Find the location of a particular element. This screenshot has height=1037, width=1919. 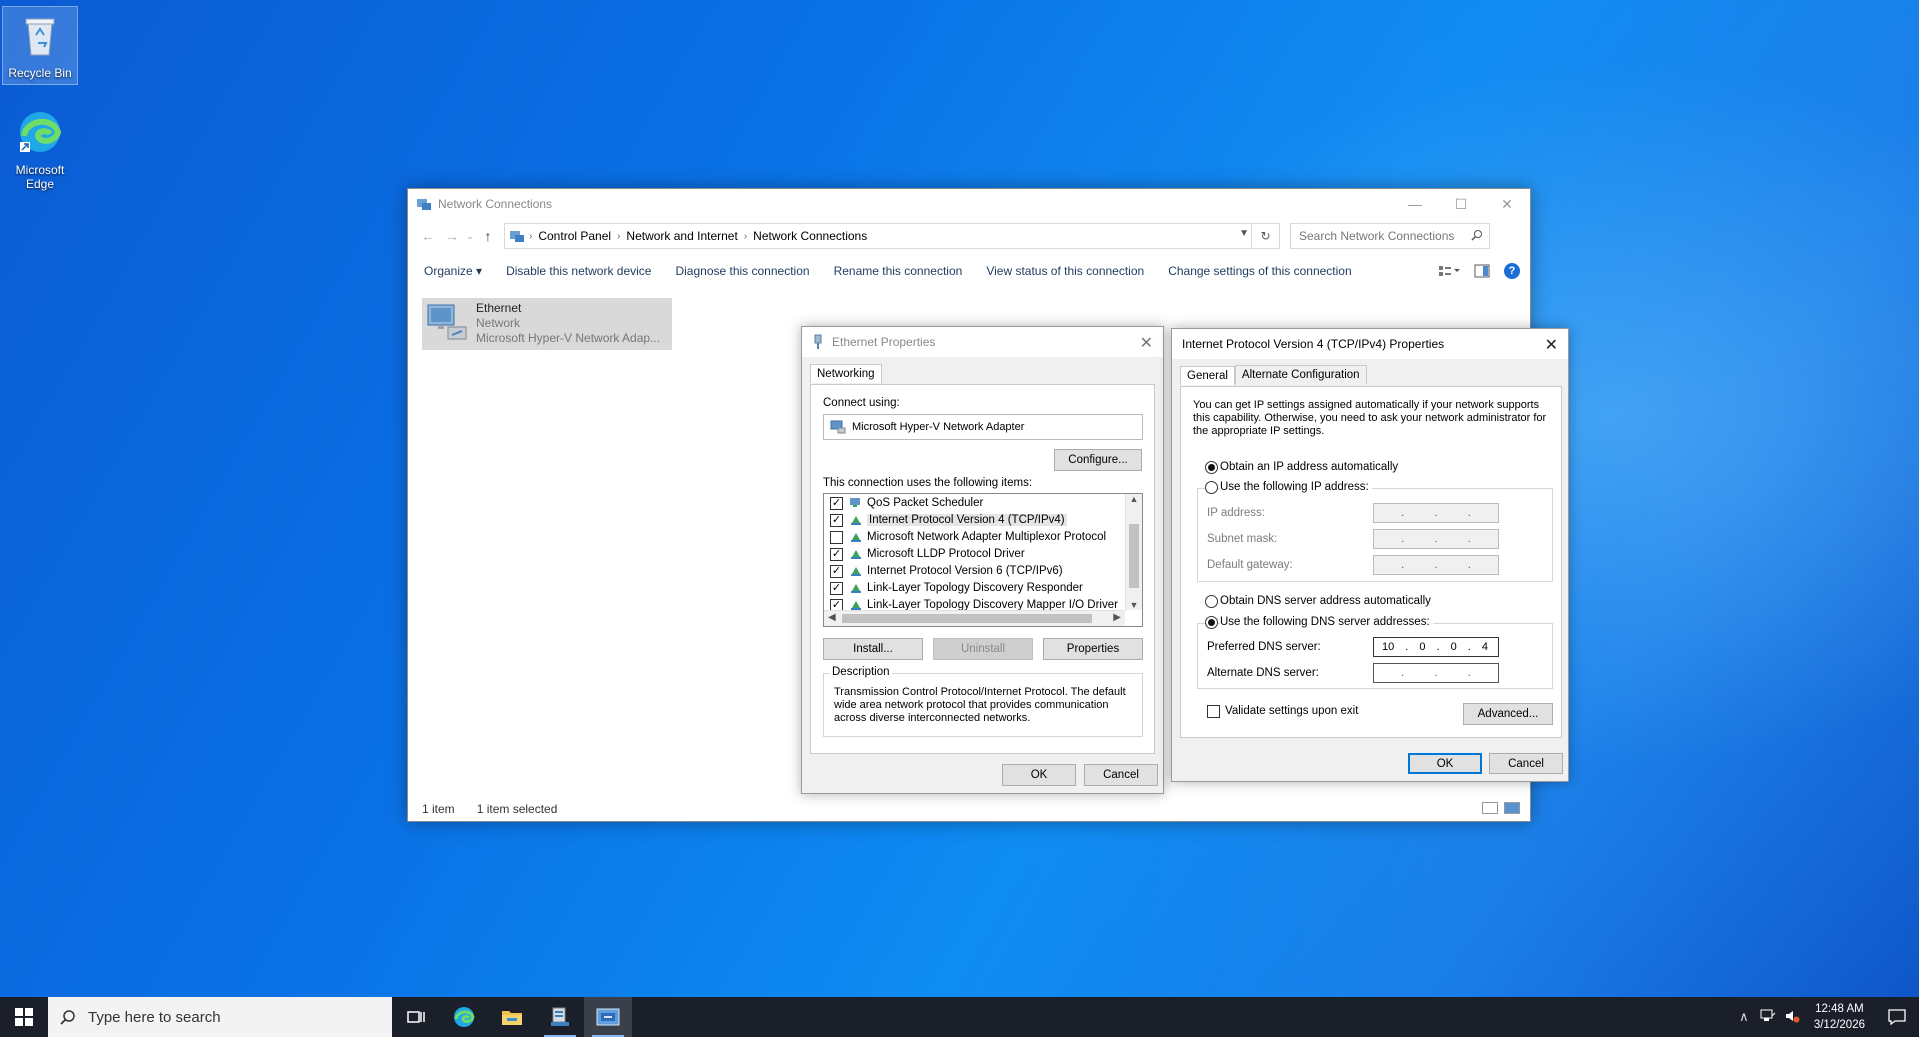

refresh-icon: ↻ is located at coordinates (1265, 236).